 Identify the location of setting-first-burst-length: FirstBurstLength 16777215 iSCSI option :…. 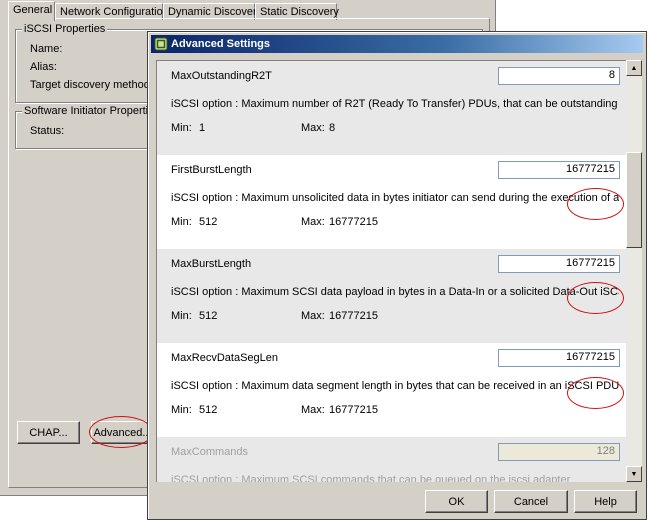
(391, 202).